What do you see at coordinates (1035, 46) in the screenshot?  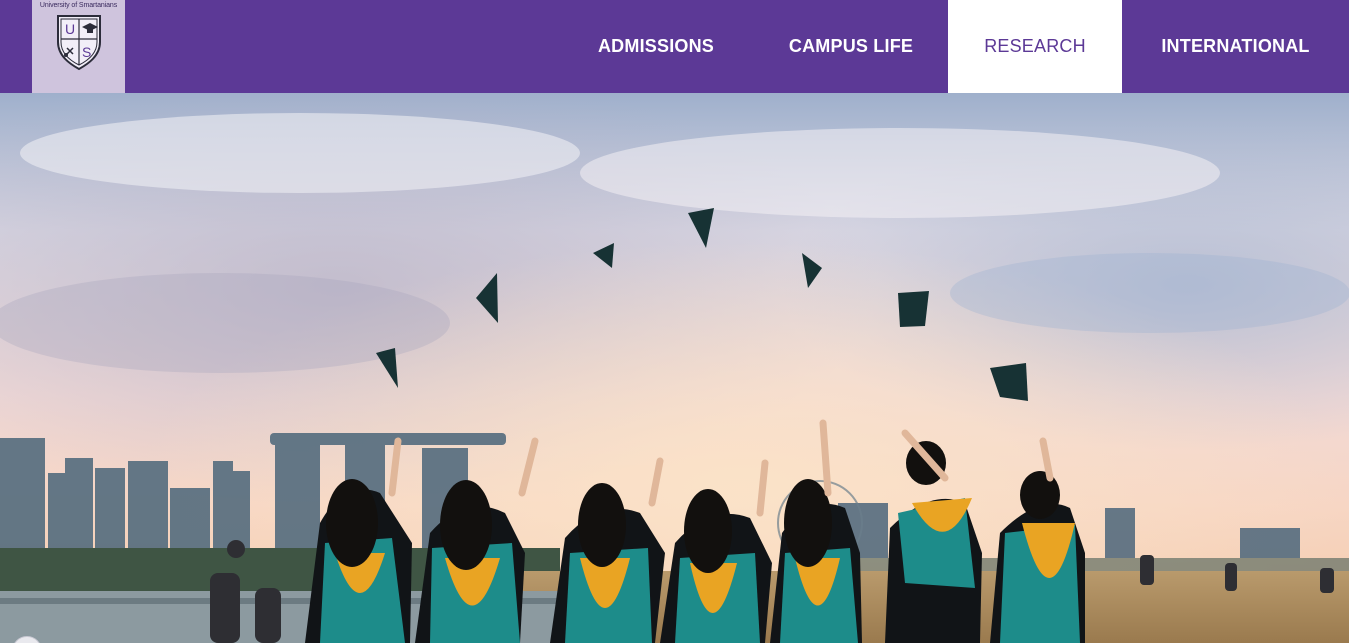 I see `nav-research: RESEARCH` at bounding box center [1035, 46].